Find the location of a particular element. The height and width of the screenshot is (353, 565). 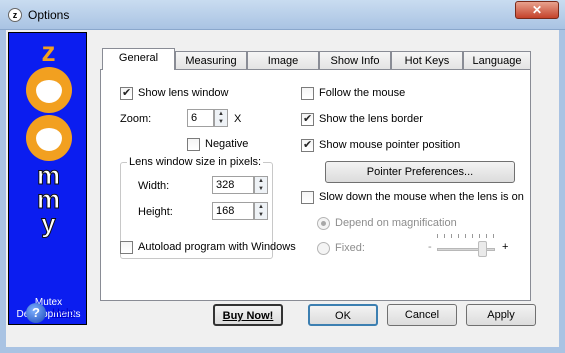

brand-company: Mutex Developments is located at coordinates (48, 309).